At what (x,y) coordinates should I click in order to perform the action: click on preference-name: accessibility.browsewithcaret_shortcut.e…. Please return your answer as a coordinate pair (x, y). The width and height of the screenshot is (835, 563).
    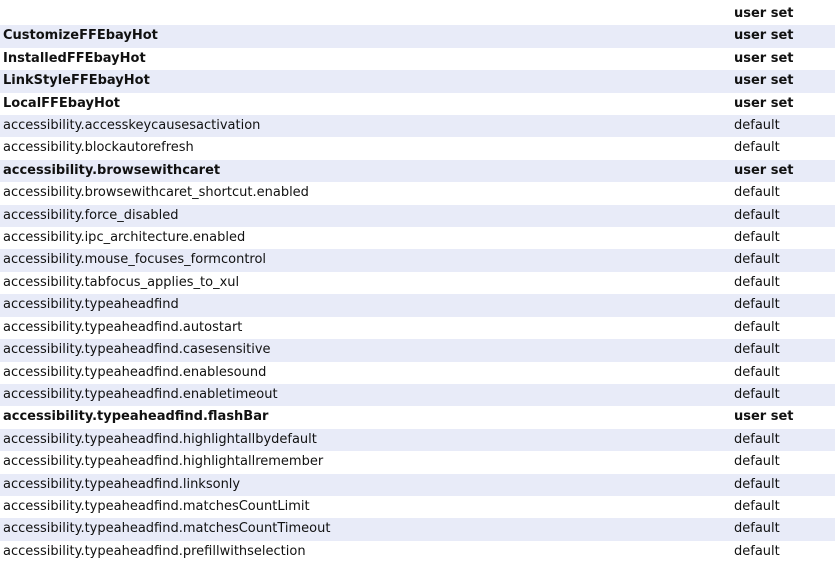
    Looking at the image, I should click on (156, 193).